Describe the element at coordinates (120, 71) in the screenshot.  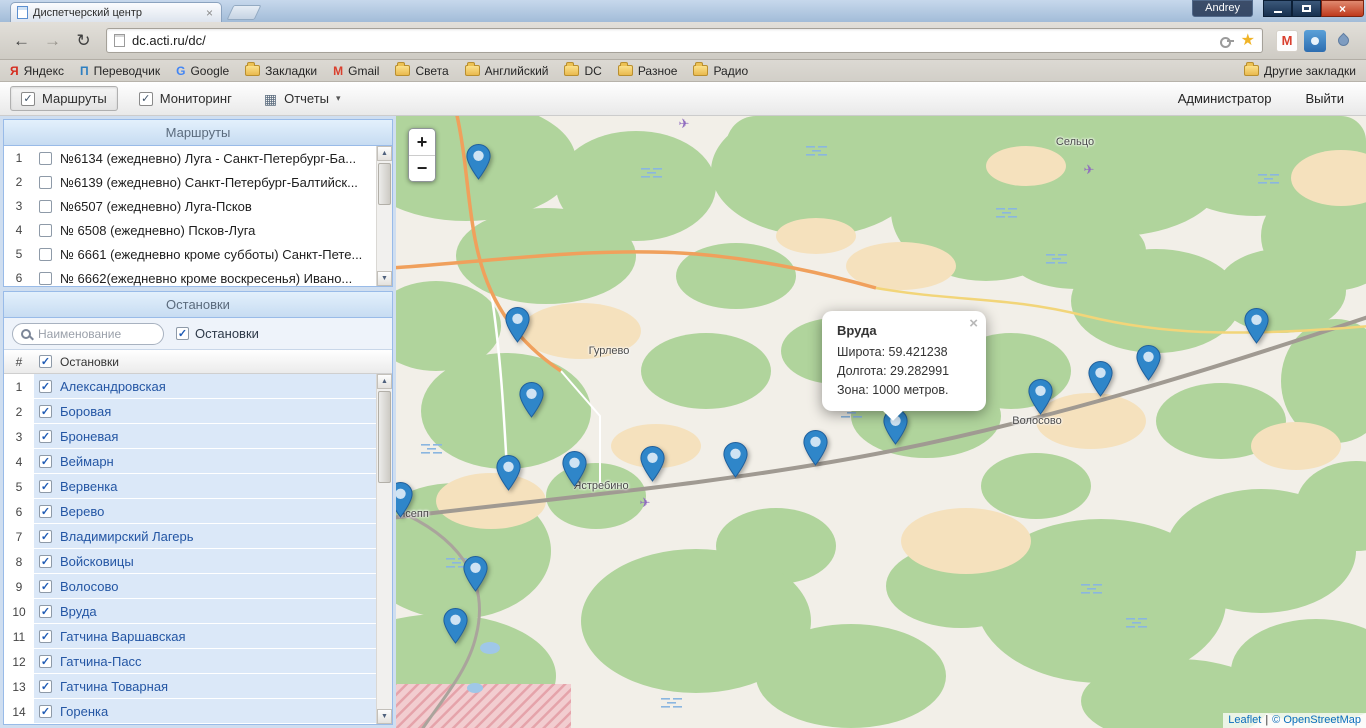
I see `bookmark-item: П Переводчик` at that location.